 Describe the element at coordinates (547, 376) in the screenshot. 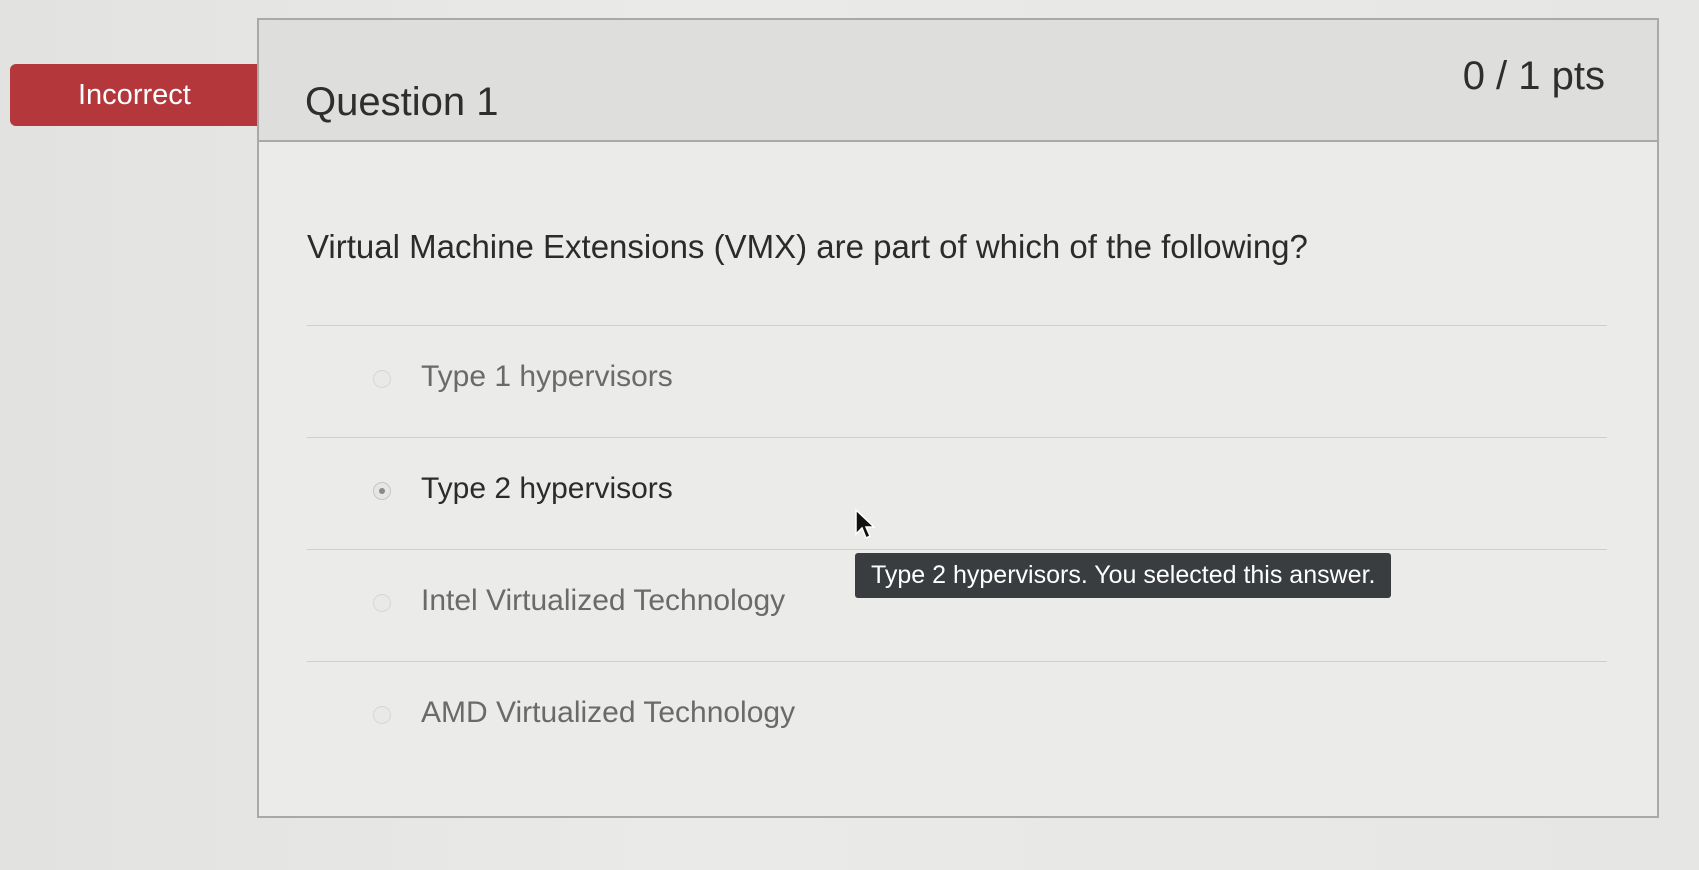

I see `answer-label: Type 1 hypervisors` at that location.